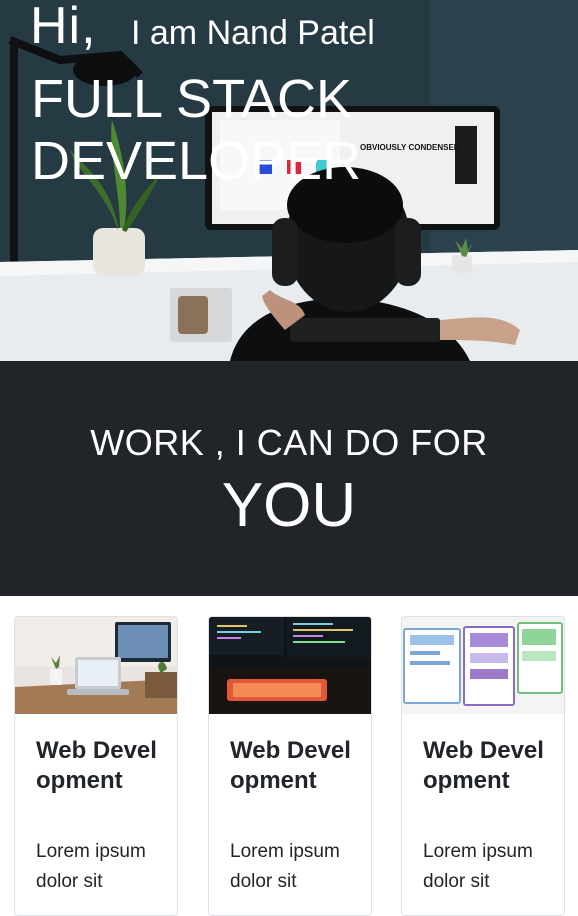  What do you see at coordinates (253, 33) in the screenshot?
I see `hero-intro: I am Nand Patel` at bounding box center [253, 33].